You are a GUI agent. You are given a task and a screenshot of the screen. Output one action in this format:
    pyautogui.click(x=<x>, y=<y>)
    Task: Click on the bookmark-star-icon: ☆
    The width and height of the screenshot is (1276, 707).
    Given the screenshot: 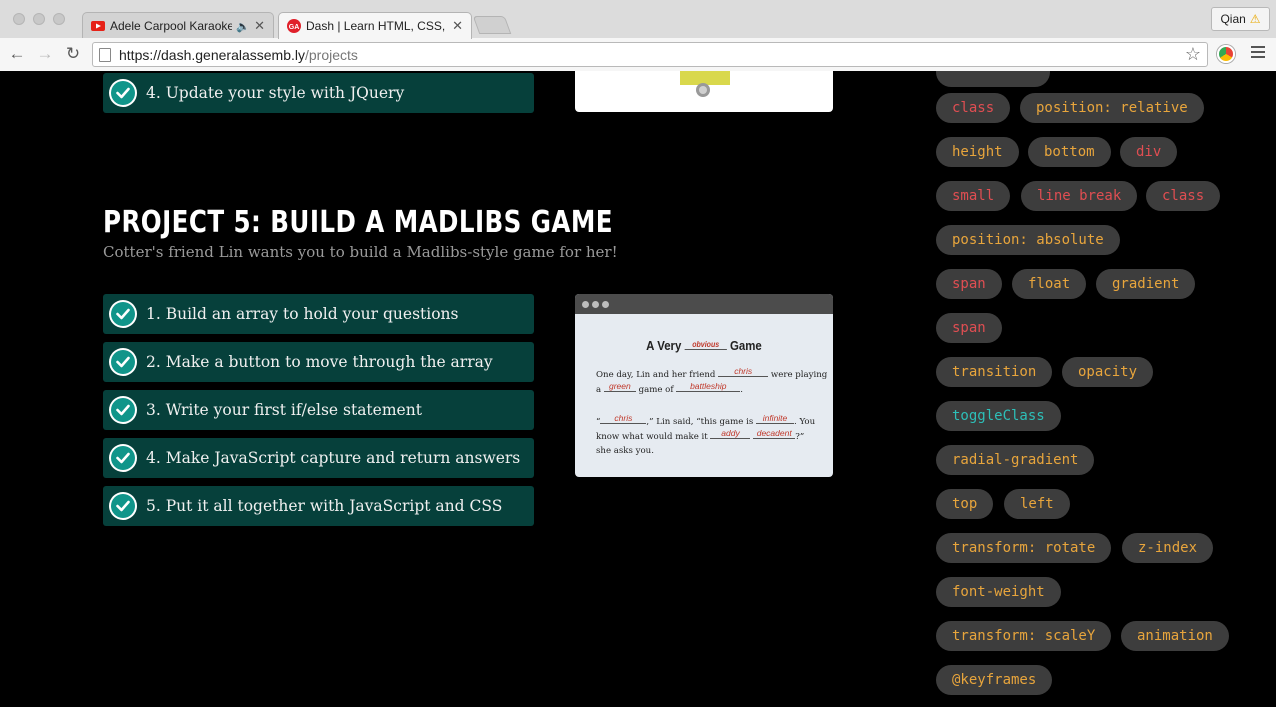 What is the action you would take?
    pyautogui.click(x=1193, y=54)
    